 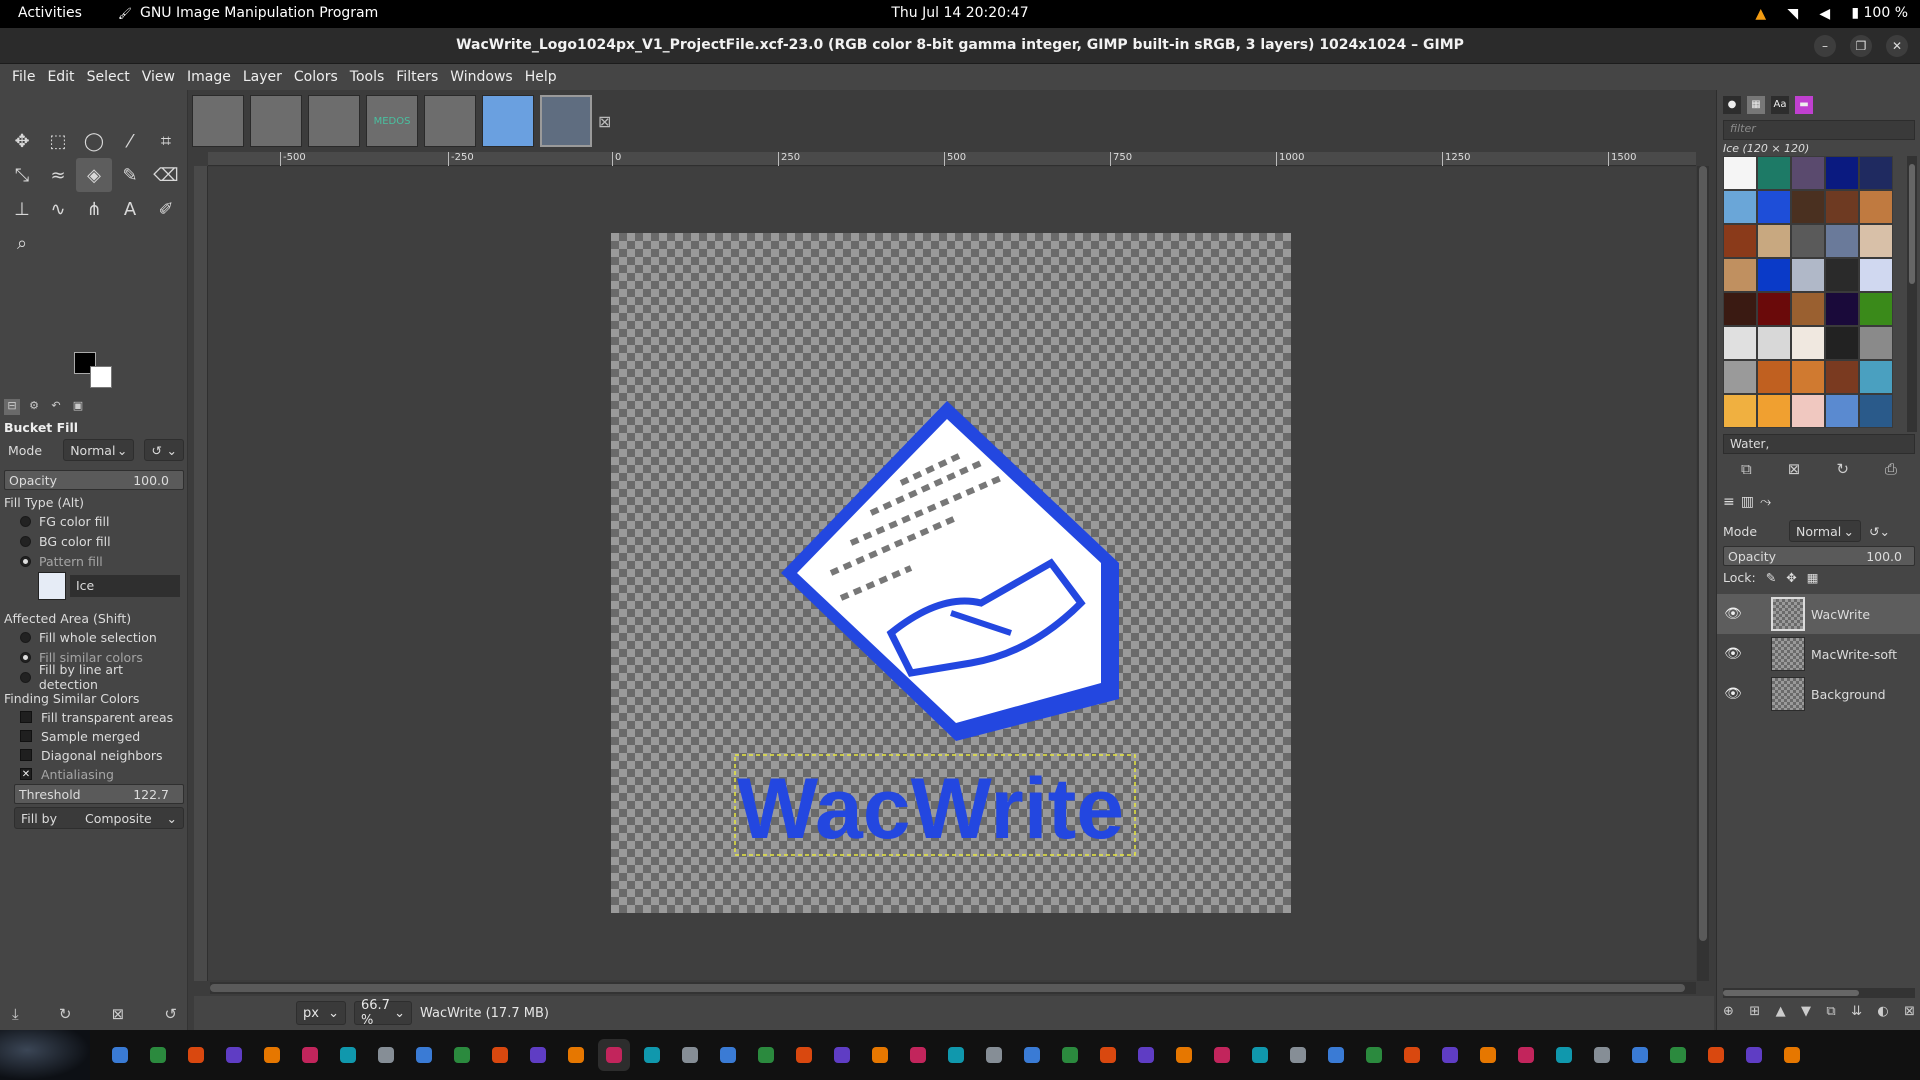 What do you see at coordinates (1032, 1055) in the screenshot?
I see `camera-icon` at bounding box center [1032, 1055].